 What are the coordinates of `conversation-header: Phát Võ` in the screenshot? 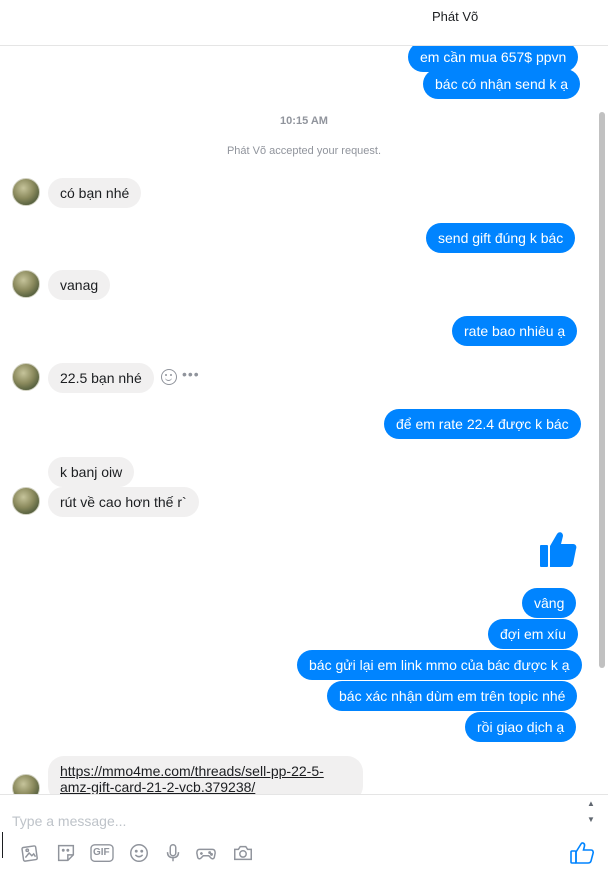 It's located at (304, 23).